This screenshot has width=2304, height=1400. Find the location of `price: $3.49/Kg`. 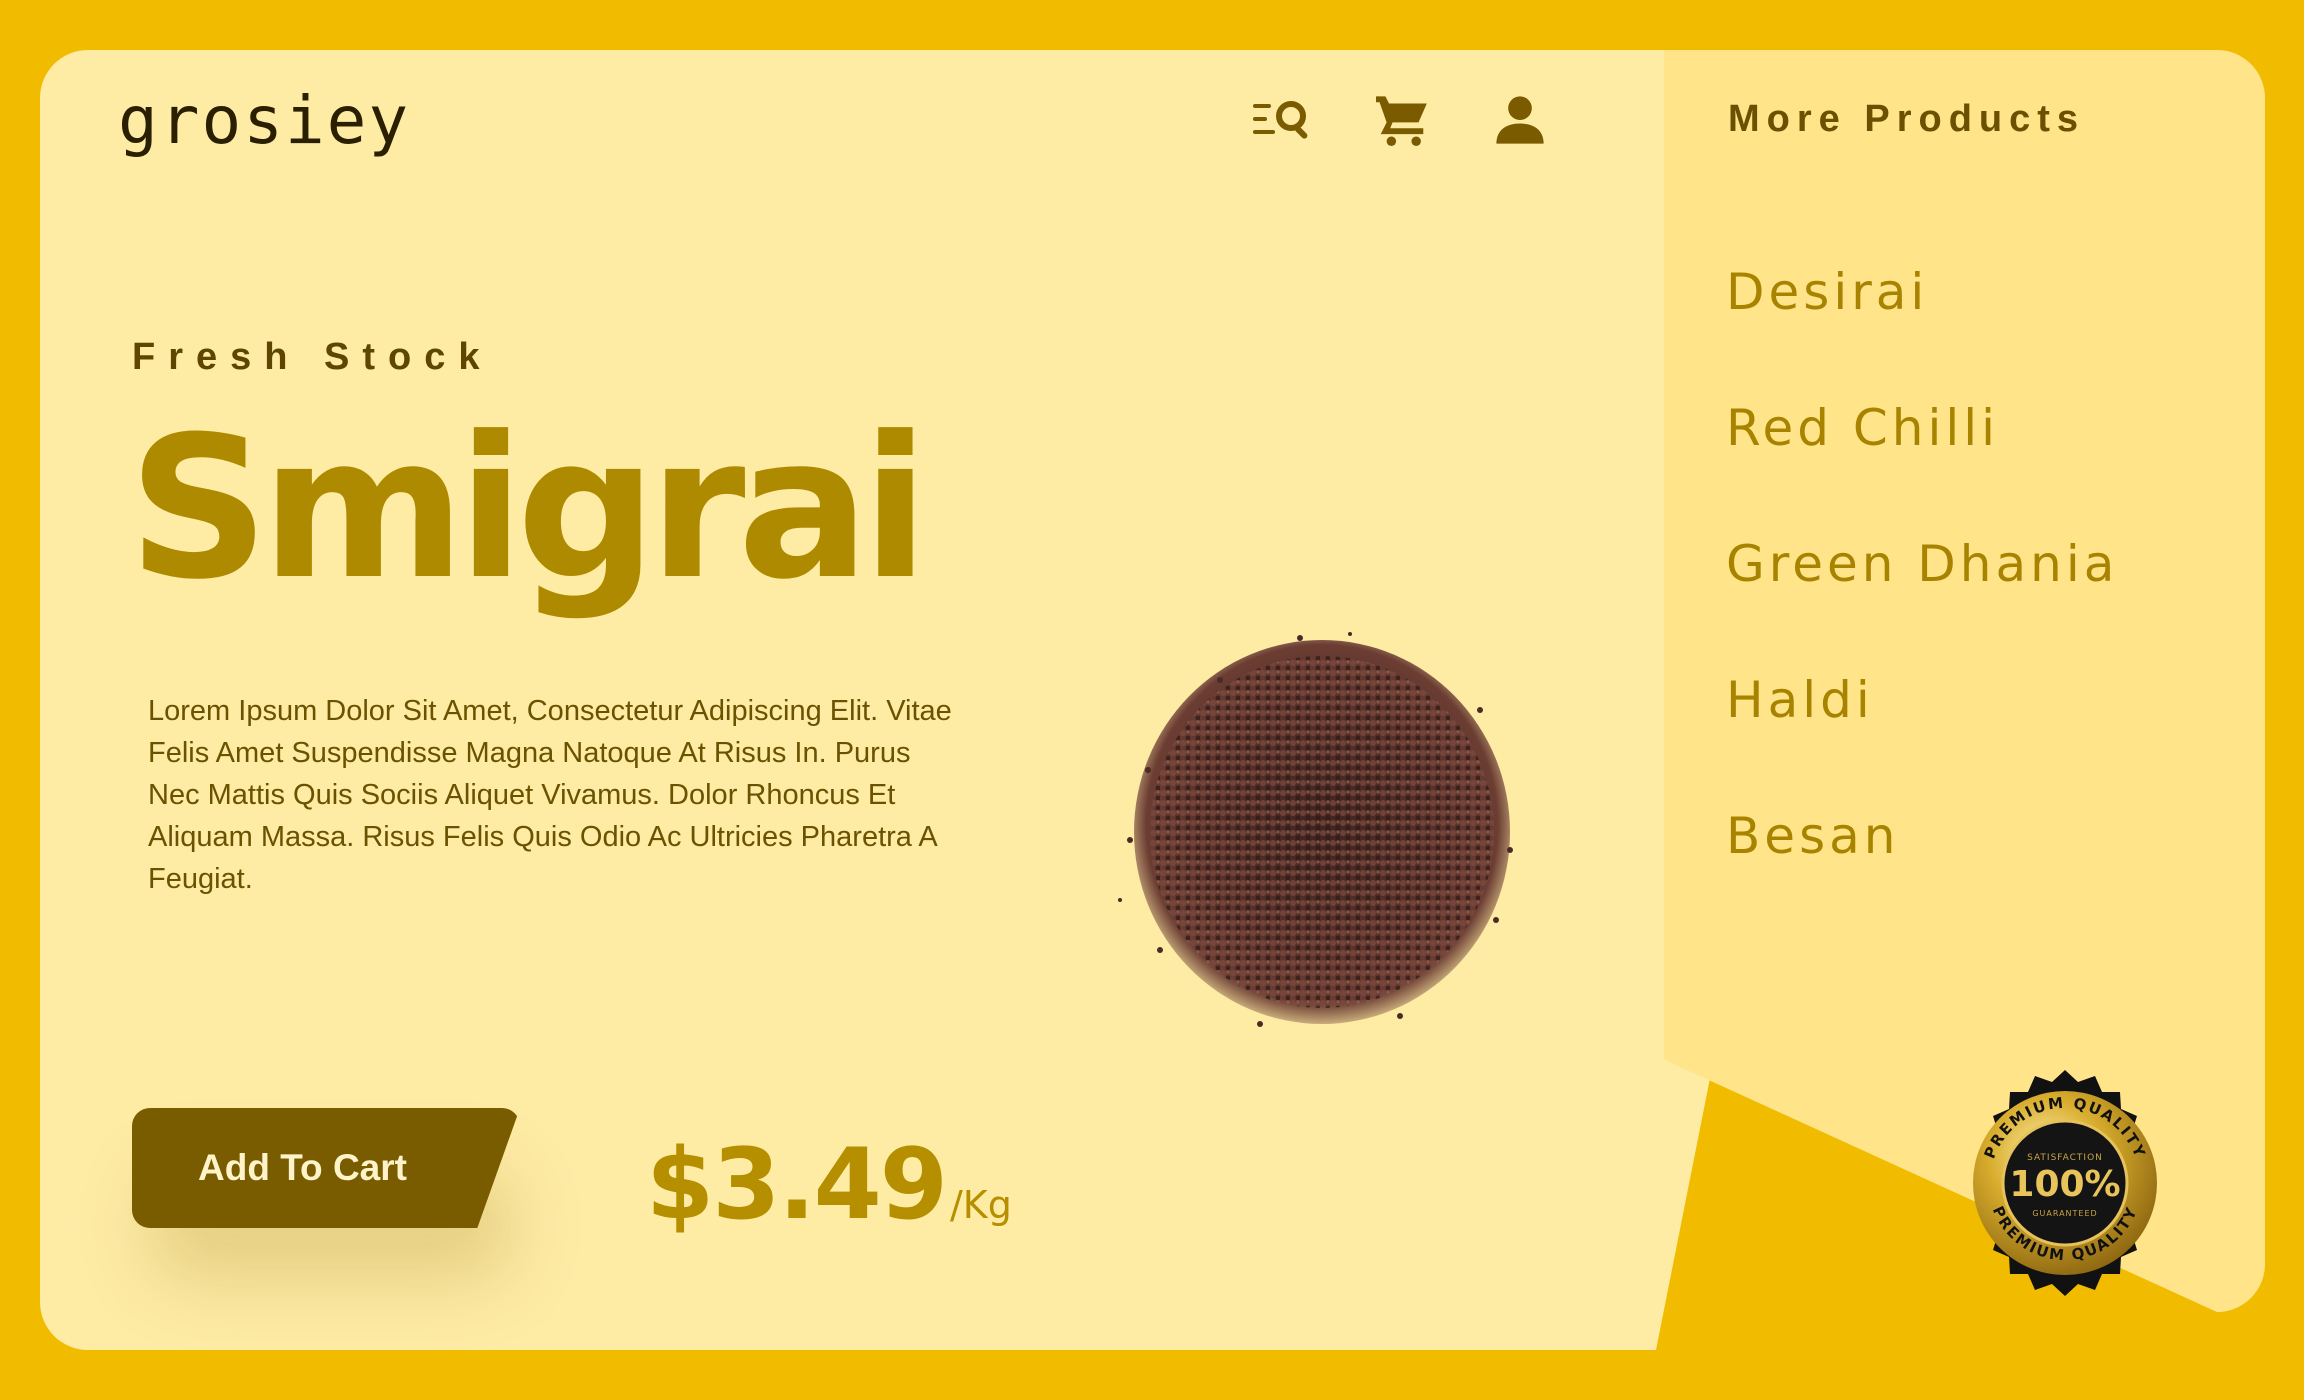

price: $3.49/Kg is located at coordinates (829, 1185).